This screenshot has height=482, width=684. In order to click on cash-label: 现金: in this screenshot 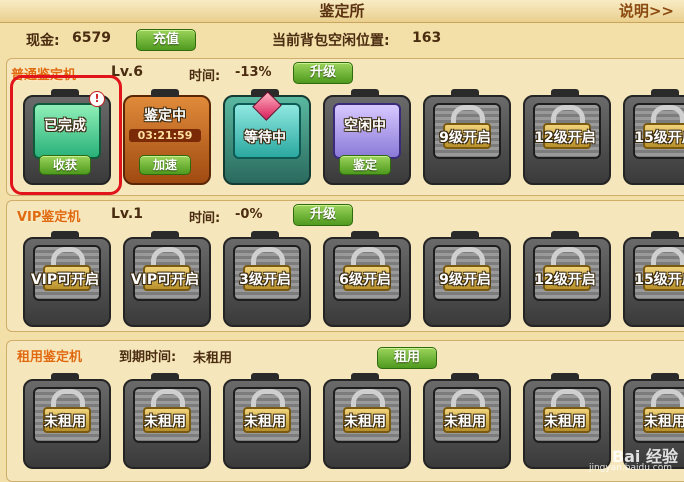, I will do `click(43, 41)`.